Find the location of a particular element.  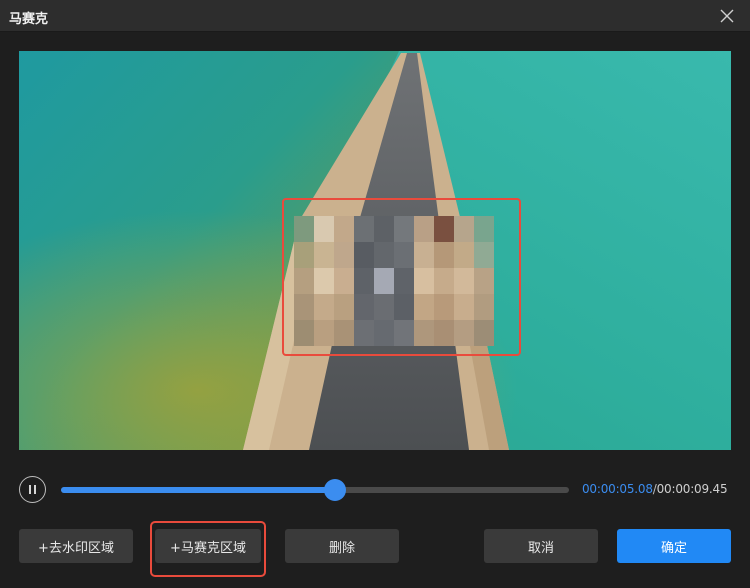

current-time: 00:00:05.08 is located at coordinates (617, 489).